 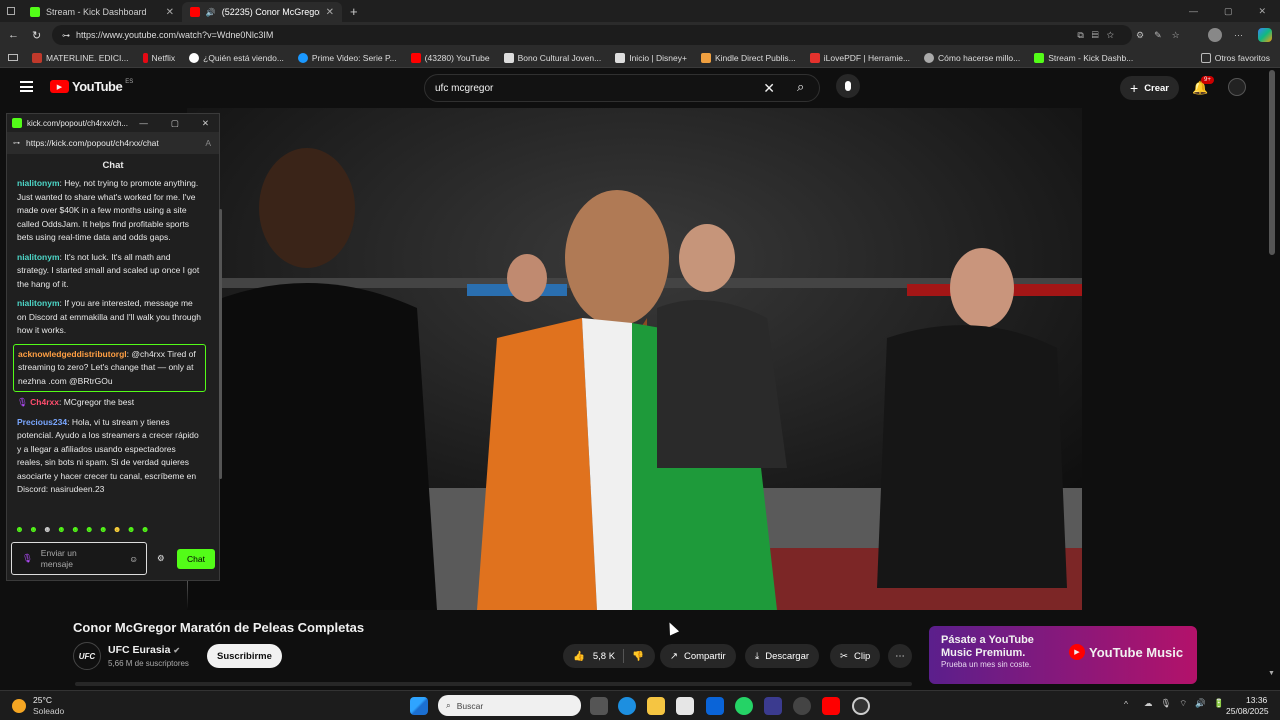 What do you see at coordinates (113, 143) in the screenshot?
I see `popup-address-bar: ⊶ https://kick.com/popout/ch4rxx/chat A` at bounding box center [113, 143].